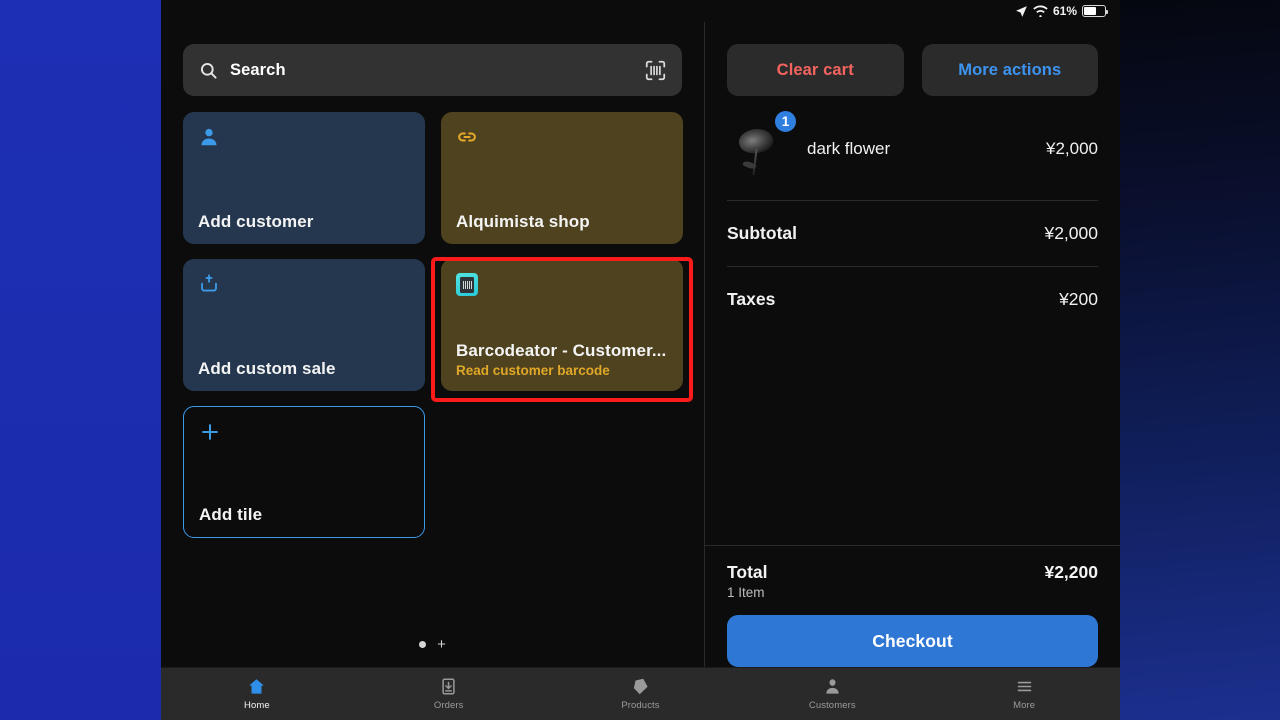  Describe the element at coordinates (849, 148) in the screenshot. I see `product-name: dark flower` at that location.